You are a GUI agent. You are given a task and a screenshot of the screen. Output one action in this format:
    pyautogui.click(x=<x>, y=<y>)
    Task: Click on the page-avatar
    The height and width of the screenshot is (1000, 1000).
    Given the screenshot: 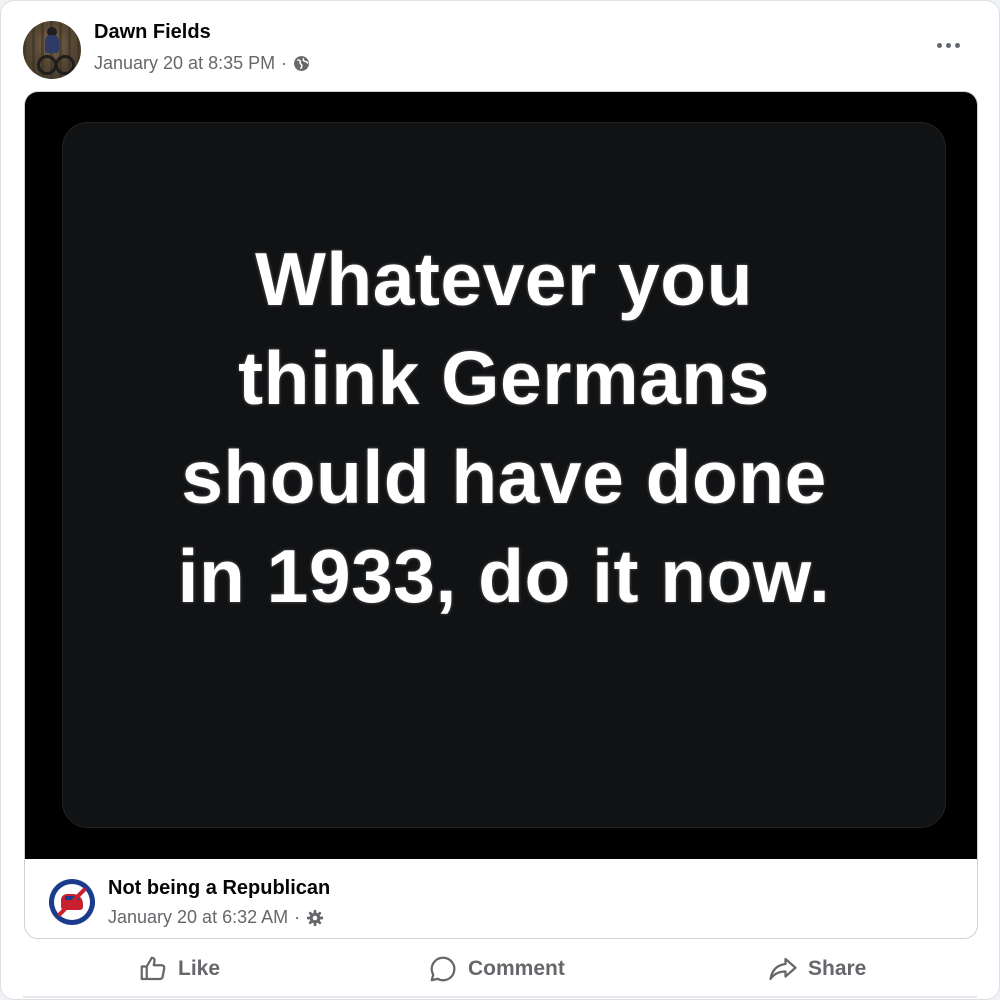 What is the action you would take?
    pyautogui.click(x=72, y=902)
    